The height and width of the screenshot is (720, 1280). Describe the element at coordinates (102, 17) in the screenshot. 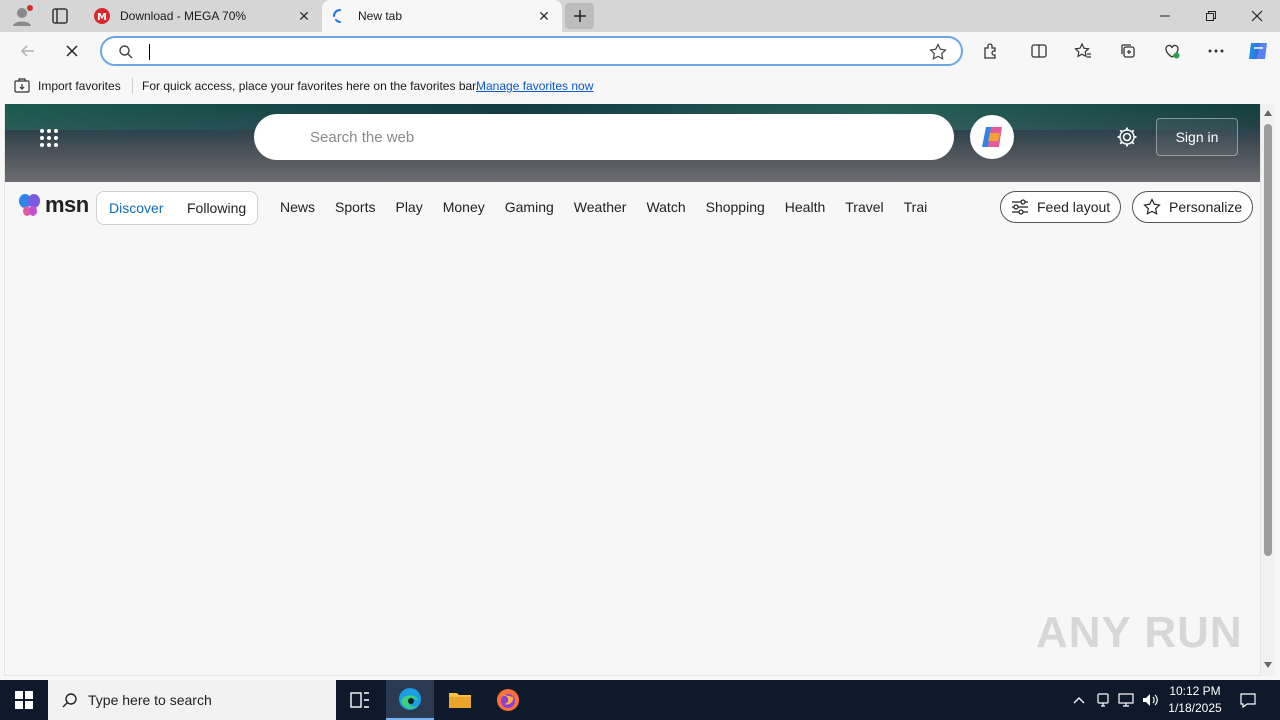

I see `svg-text: M` at that location.